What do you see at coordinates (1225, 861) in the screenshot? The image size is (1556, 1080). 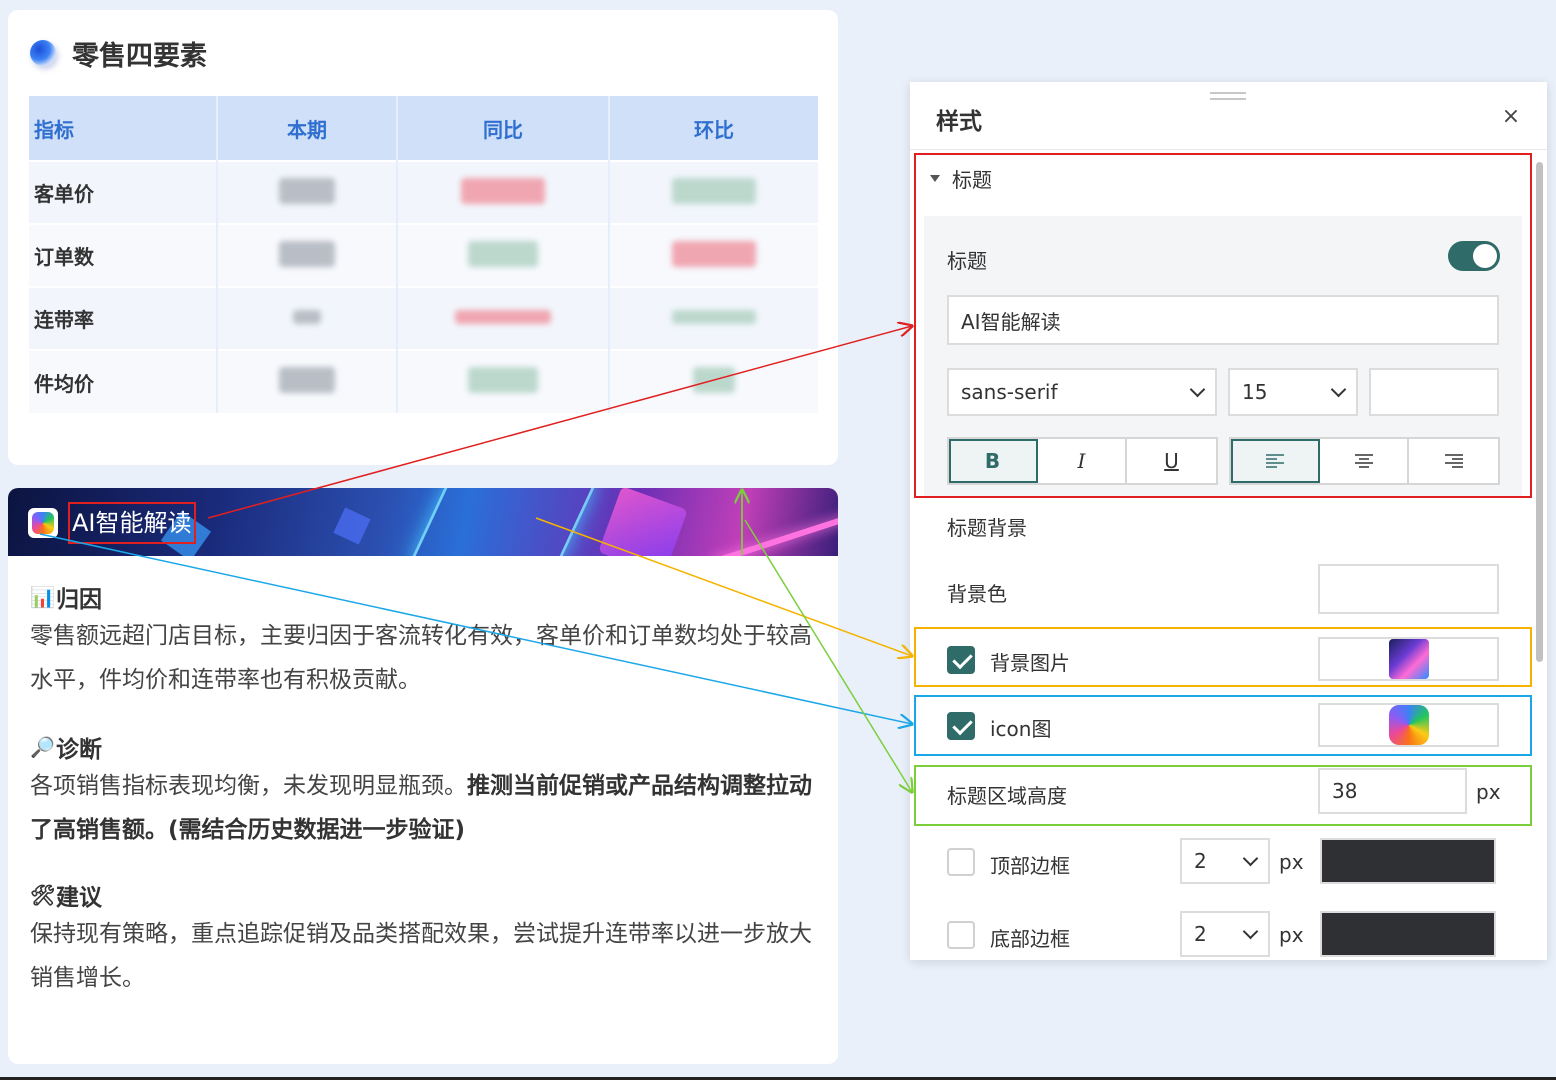 I see `top-border-width-select: 2` at bounding box center [1225, 861].